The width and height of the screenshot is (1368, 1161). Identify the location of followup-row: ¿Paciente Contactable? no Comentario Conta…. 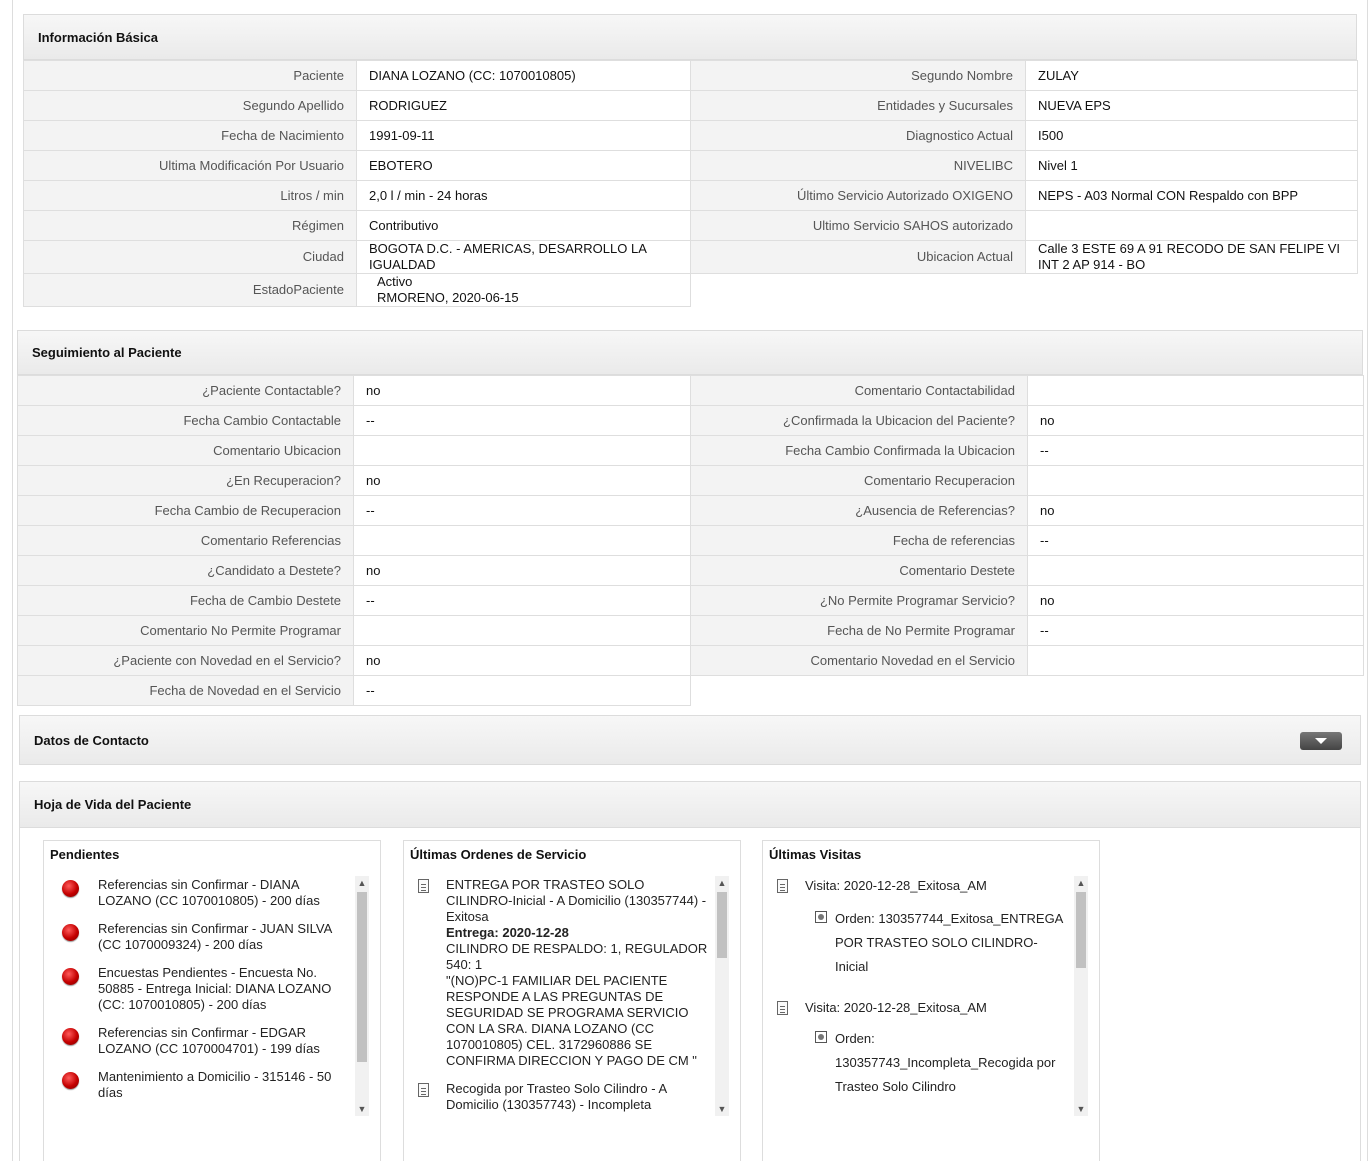
(690, 390).